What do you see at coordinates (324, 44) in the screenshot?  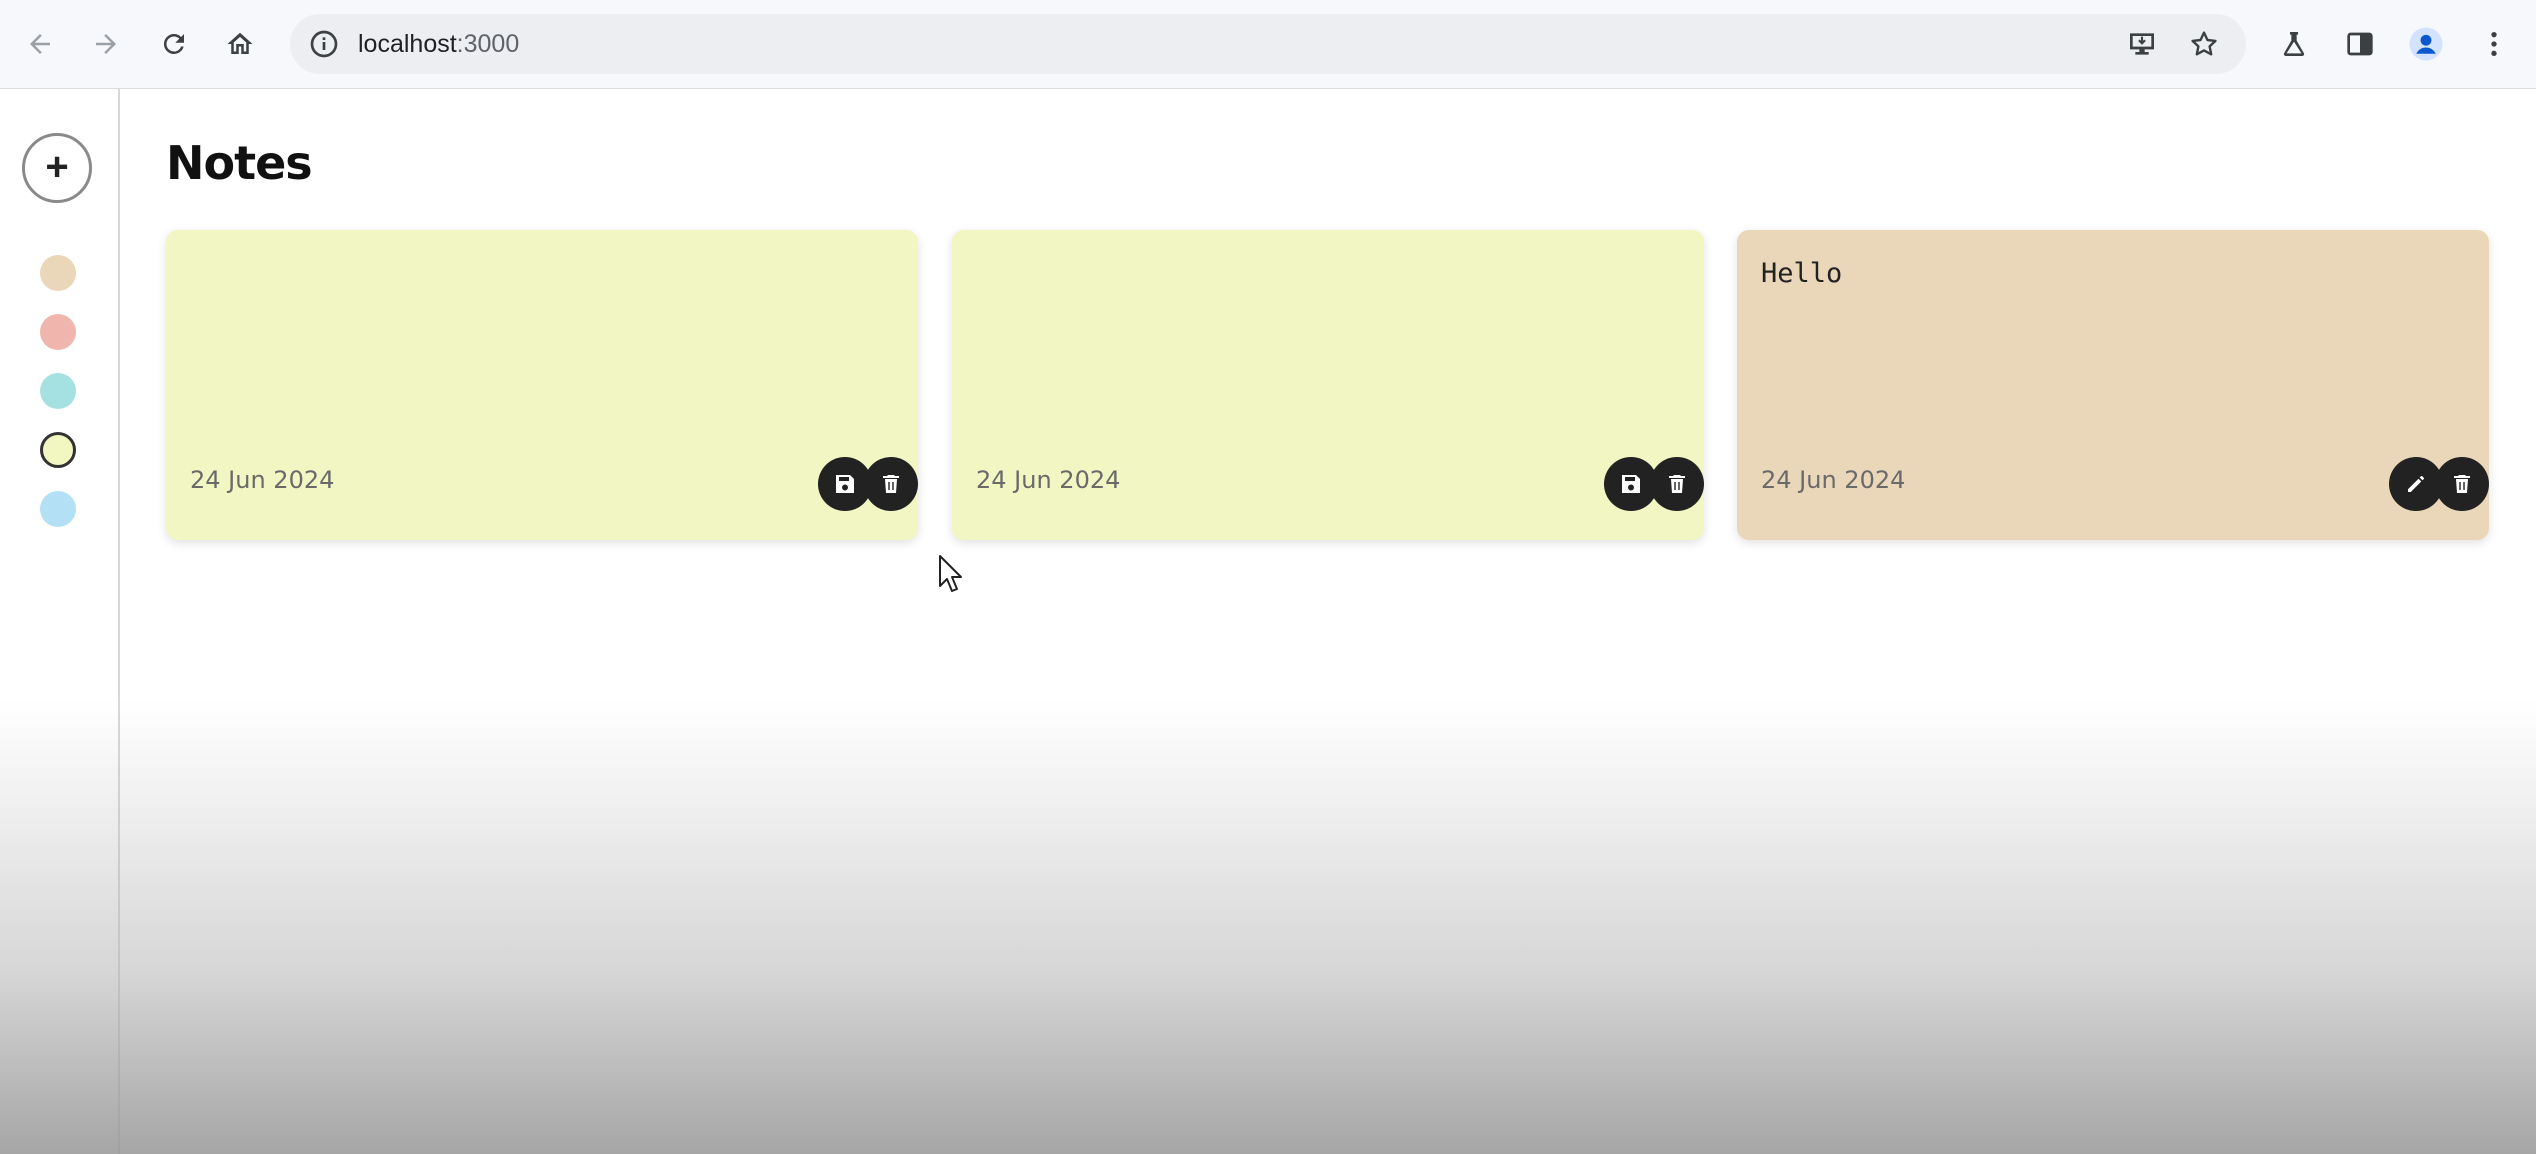 I see `info-icon` at bounding box center [324, 44].